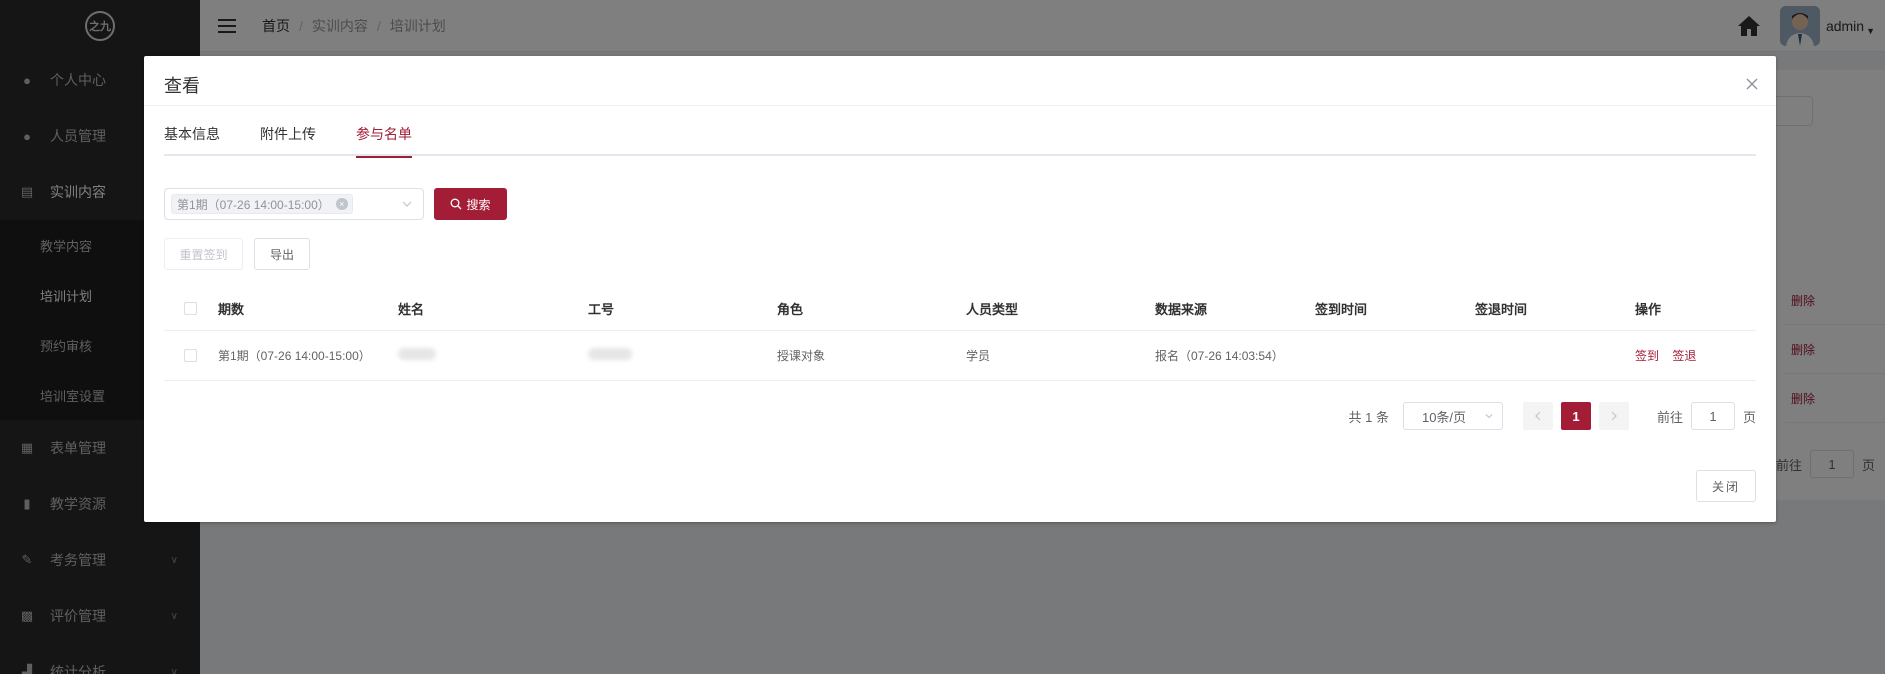 The width and height of the screenshot is (1885, 674). What do you see at coordinates (1341, 309) in the screenshot?
I see `column-header: 签到时间` at bounding box center [1341, 309].